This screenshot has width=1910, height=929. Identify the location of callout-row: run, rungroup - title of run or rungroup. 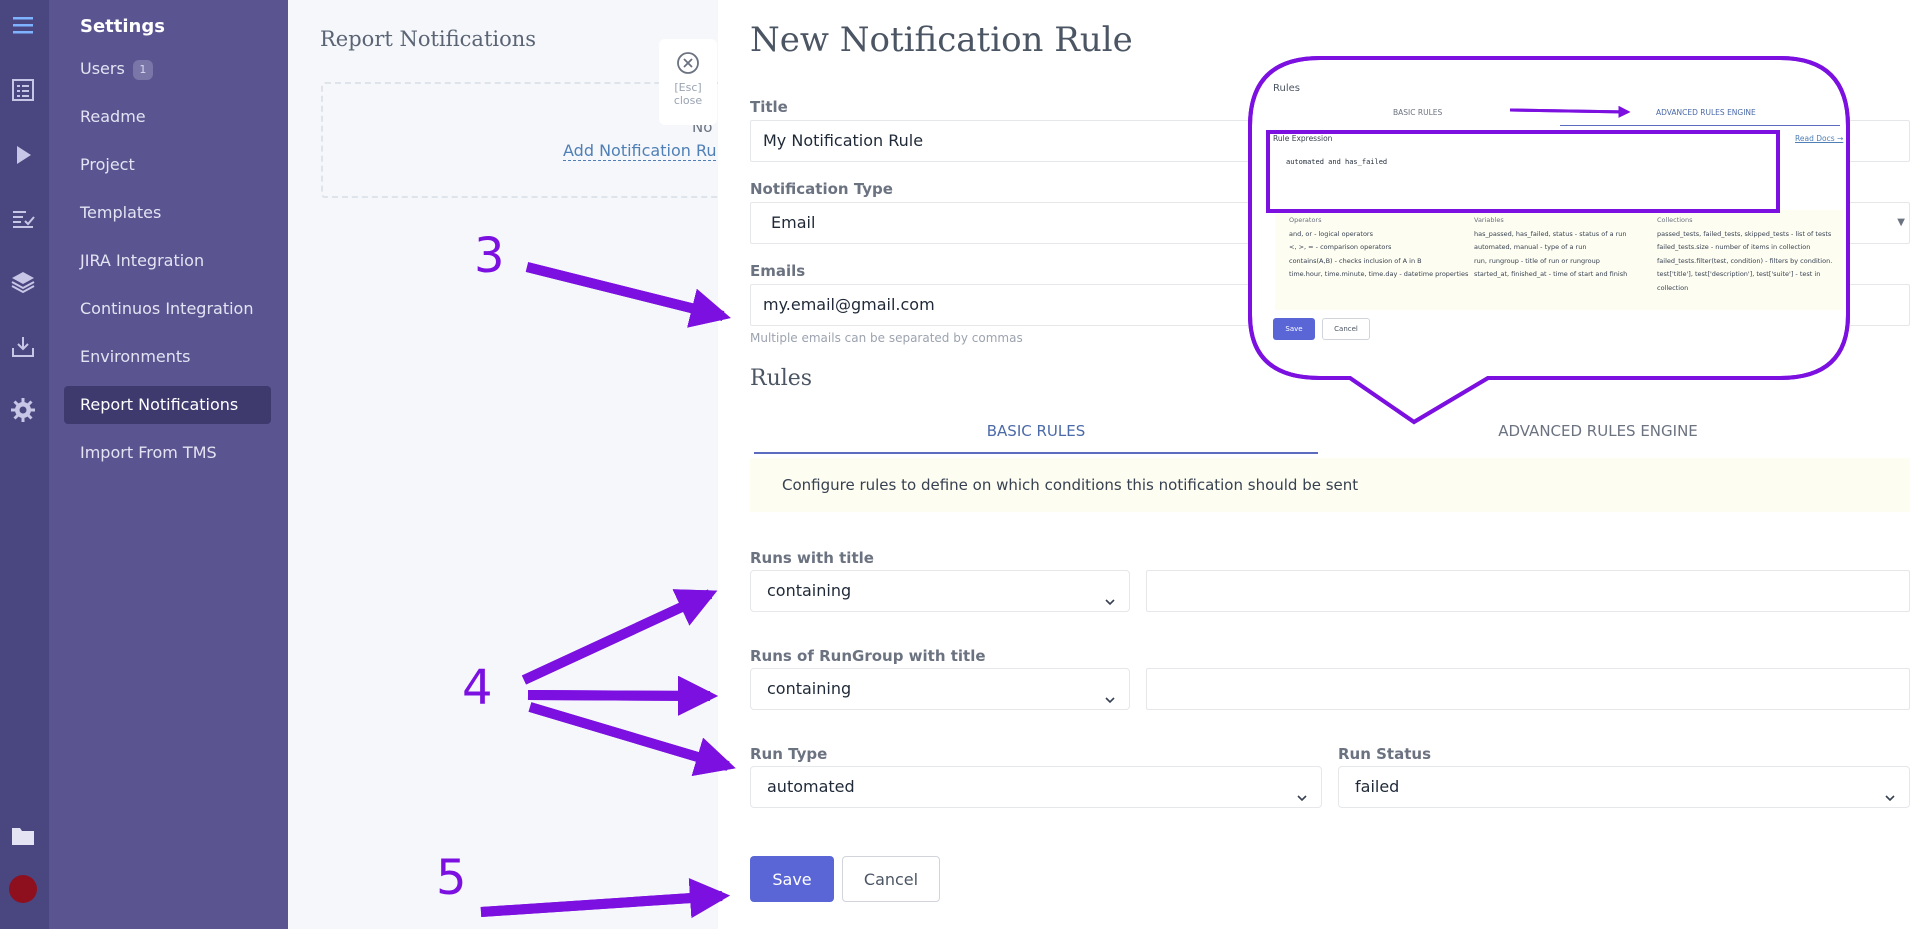
(1537, 260).